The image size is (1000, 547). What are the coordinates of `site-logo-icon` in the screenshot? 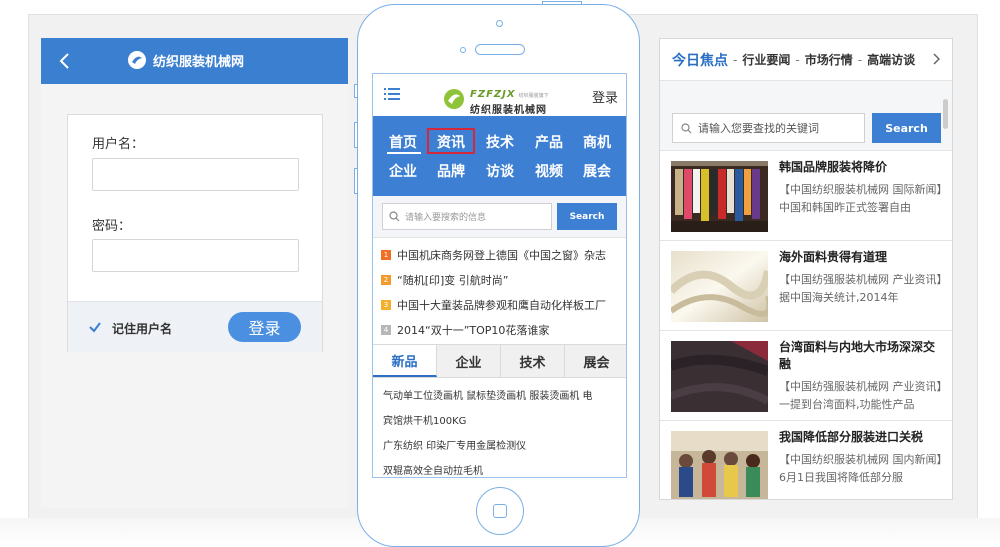 It's located at (137, 60).